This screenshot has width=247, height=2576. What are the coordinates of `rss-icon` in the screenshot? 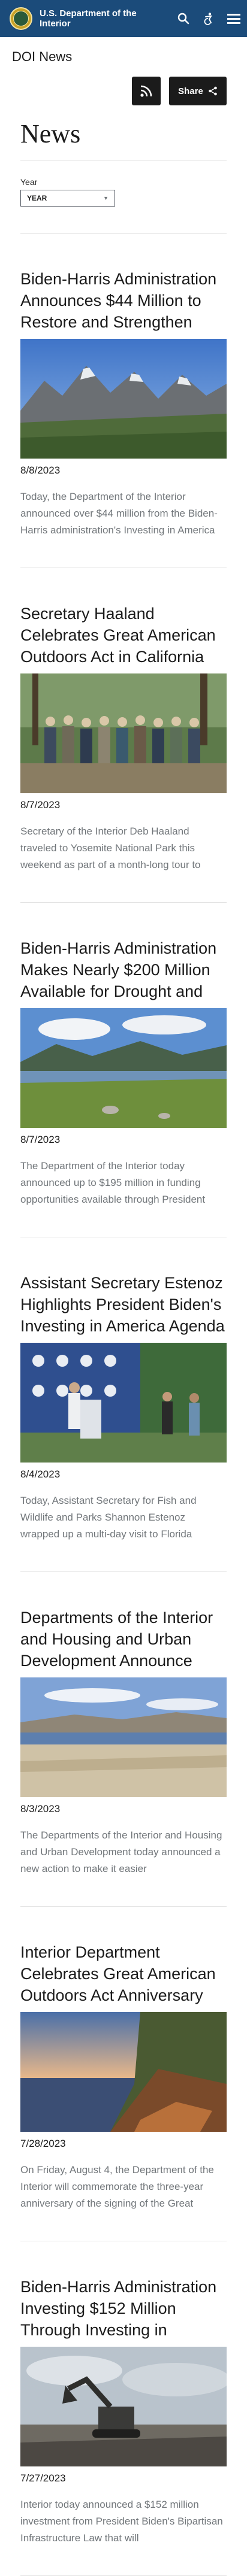 It's located at (146, 91).